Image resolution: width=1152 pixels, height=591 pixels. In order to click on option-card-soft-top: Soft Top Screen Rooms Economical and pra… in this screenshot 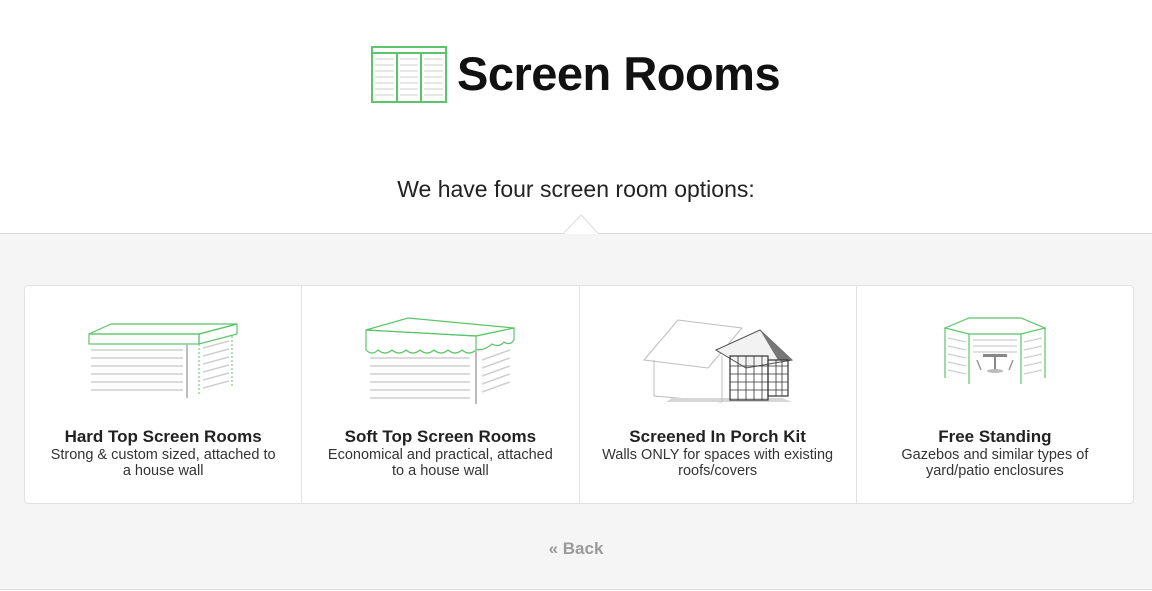, I will do `click(441, 394)`.